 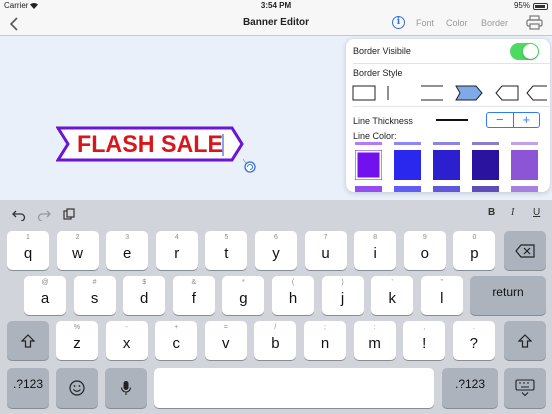 I want to click on key-j: ) j, so click(x=342, y=295).